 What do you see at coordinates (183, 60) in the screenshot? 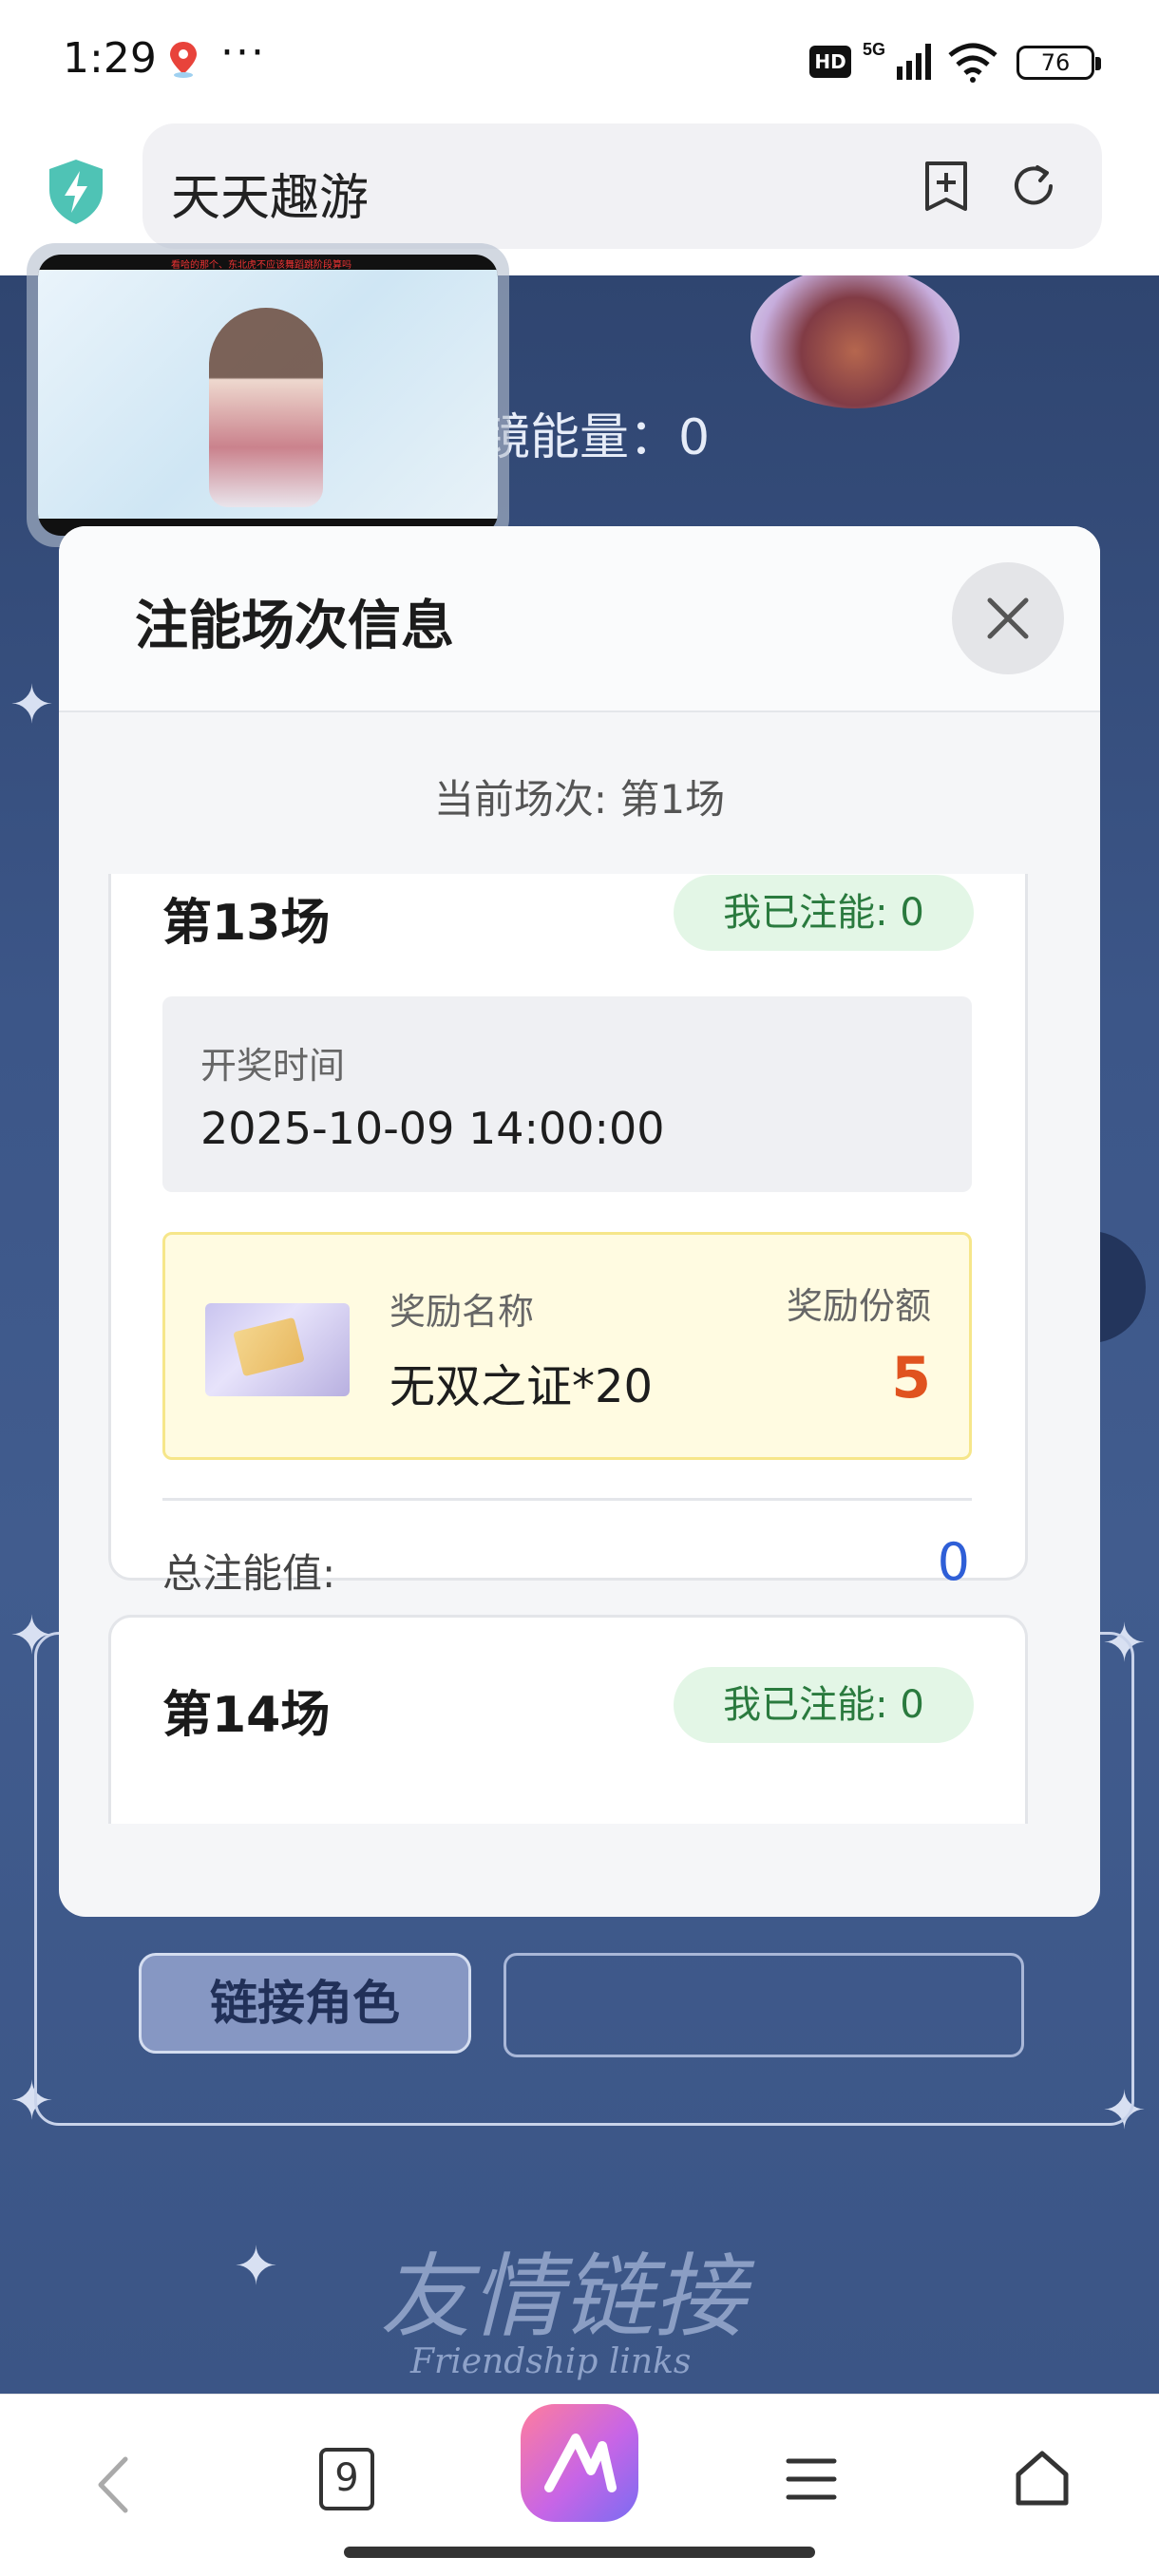
I see `location-icon` at bounding box center [183, 60].